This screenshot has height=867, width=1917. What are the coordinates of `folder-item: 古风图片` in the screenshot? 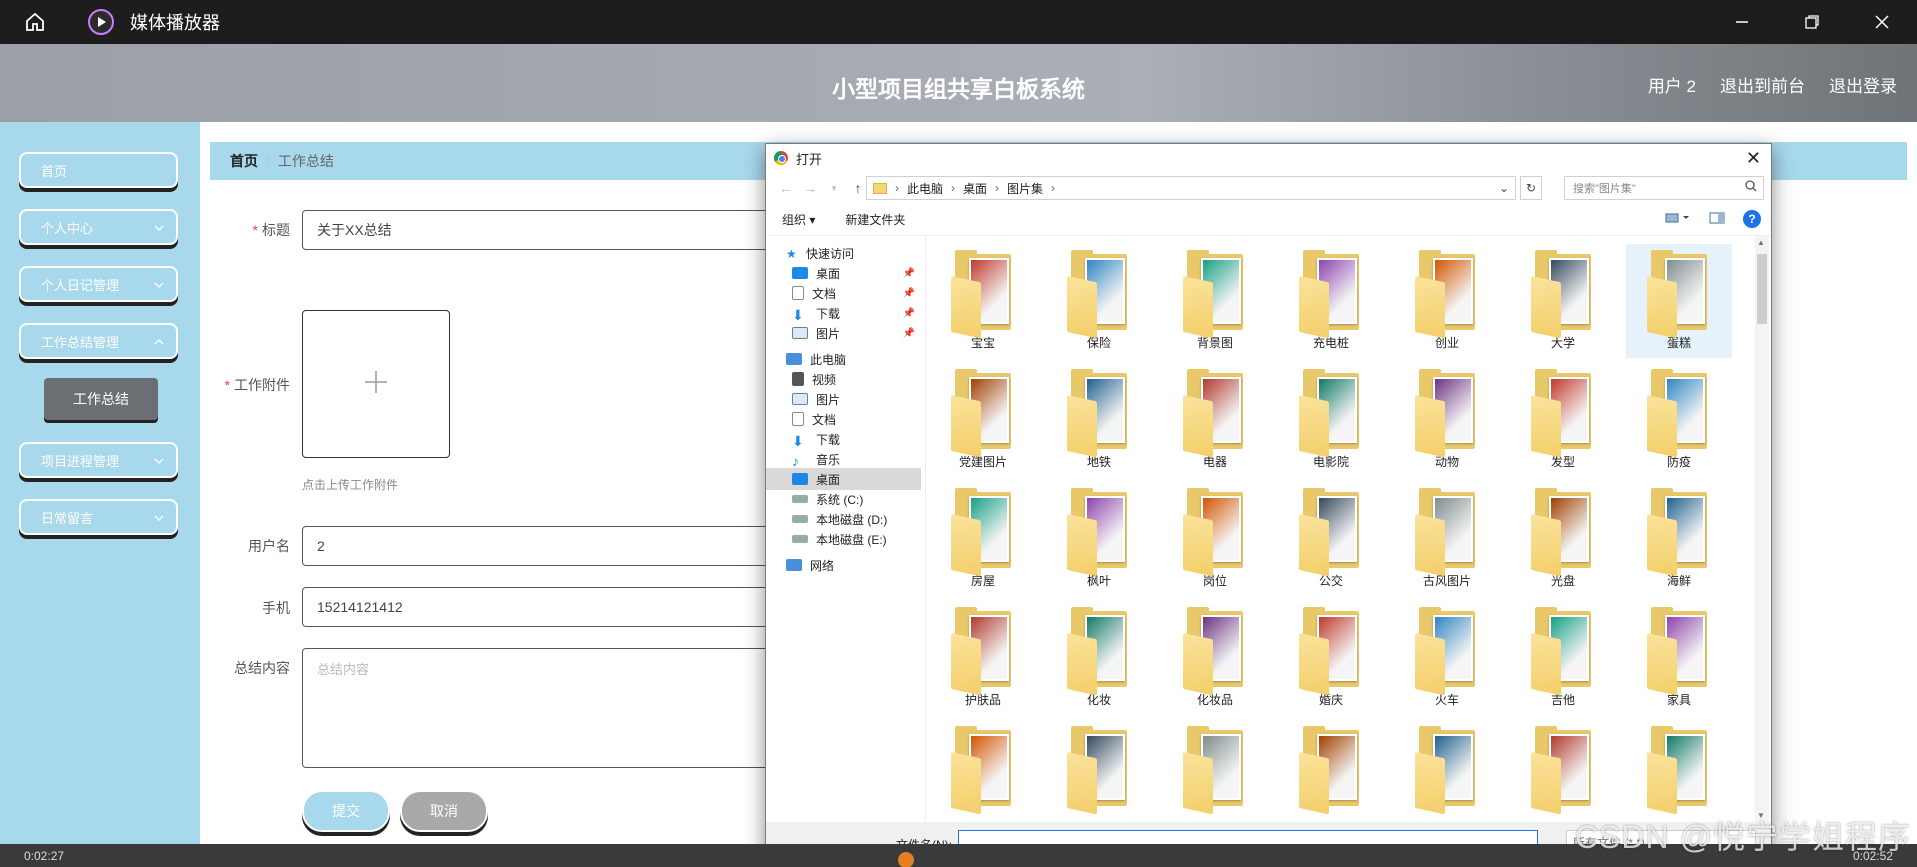 It's located at (1447, 539).